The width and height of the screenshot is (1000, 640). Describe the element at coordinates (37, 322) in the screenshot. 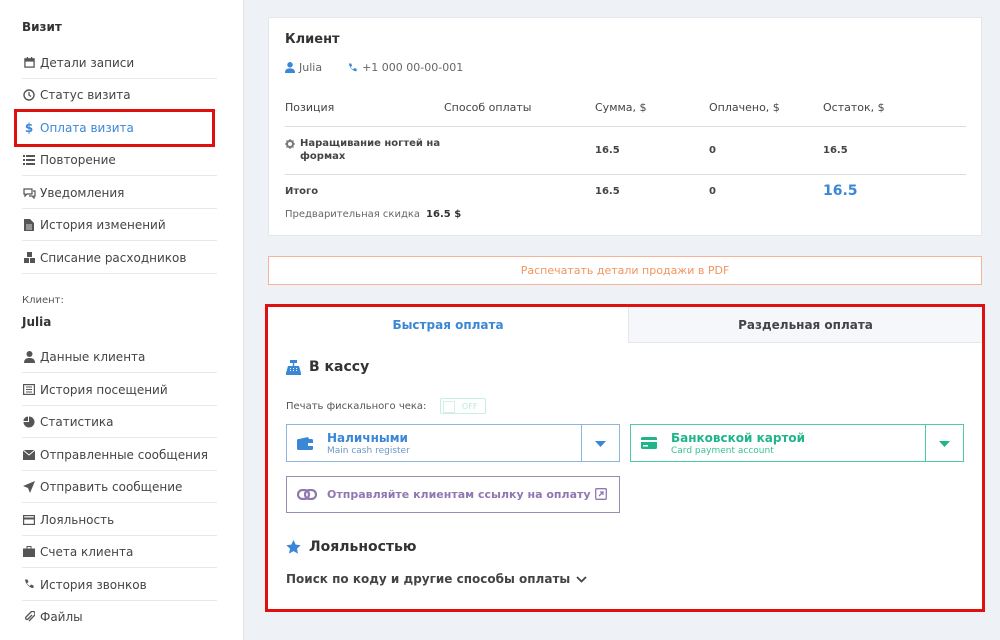

I see `client-name: Julia` at that location.